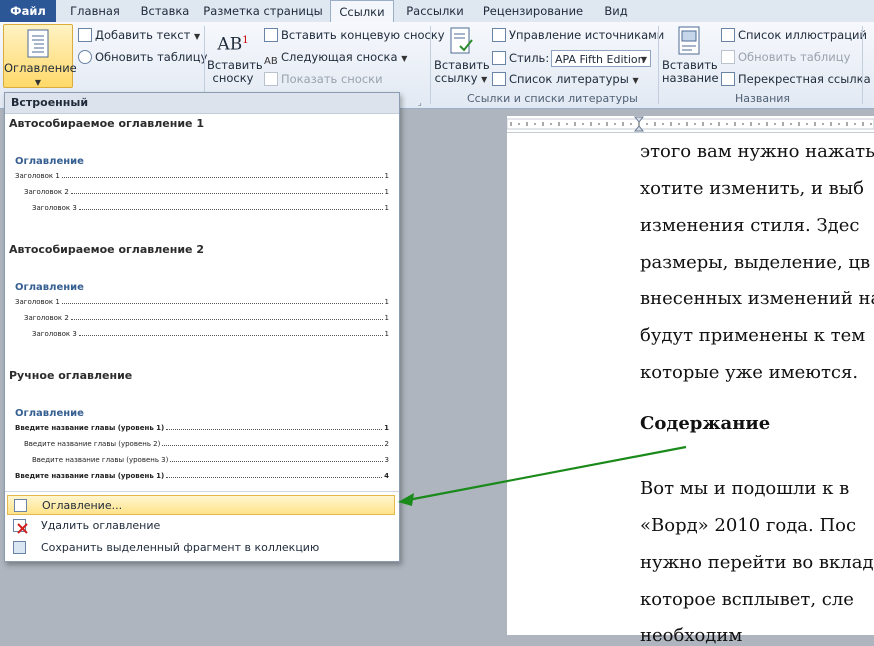 This screenshot has width=874, height=646. I want to click on menu-section-header: Встроенный, so click(202, 103).